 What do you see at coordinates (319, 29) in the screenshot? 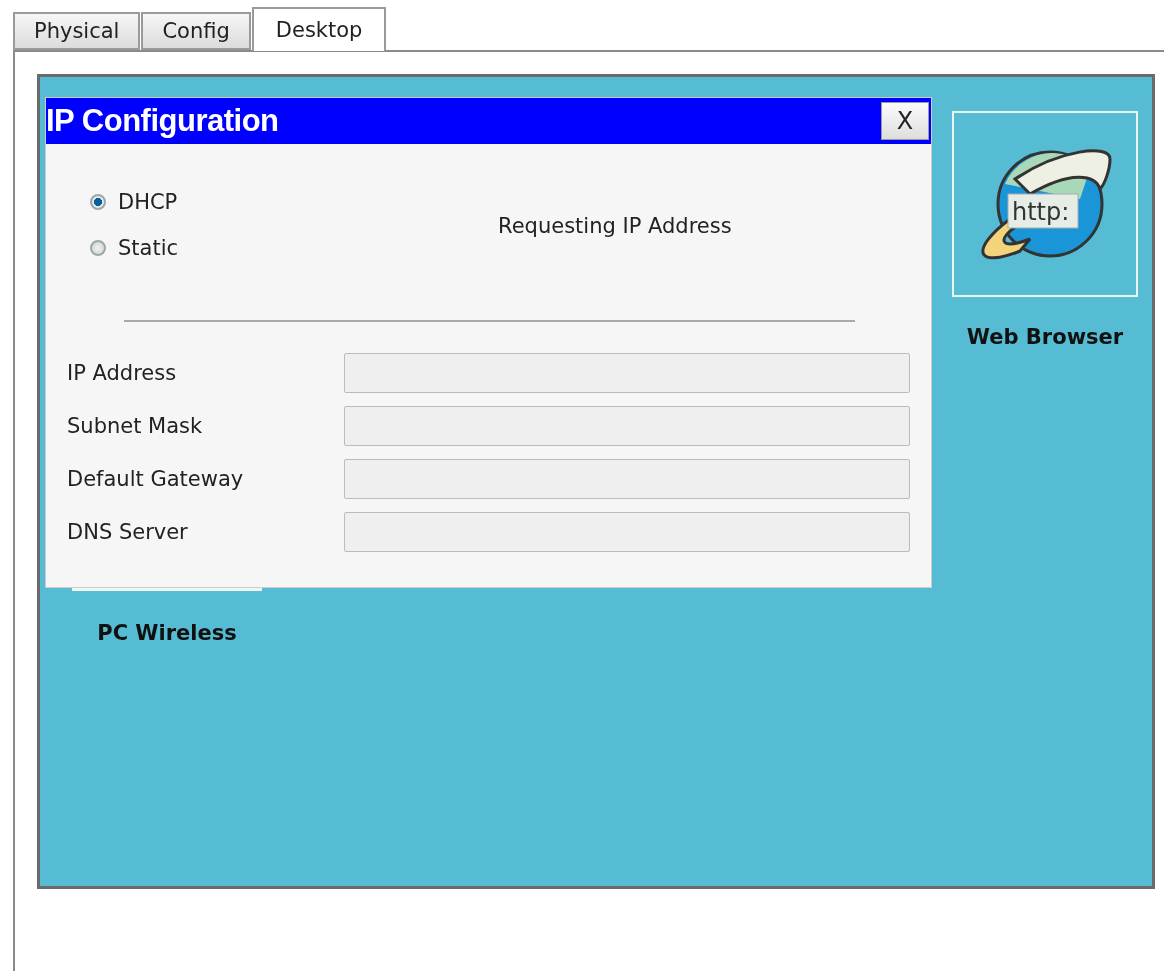
I see `tab: Desktop` at bounding box center [319, 29].